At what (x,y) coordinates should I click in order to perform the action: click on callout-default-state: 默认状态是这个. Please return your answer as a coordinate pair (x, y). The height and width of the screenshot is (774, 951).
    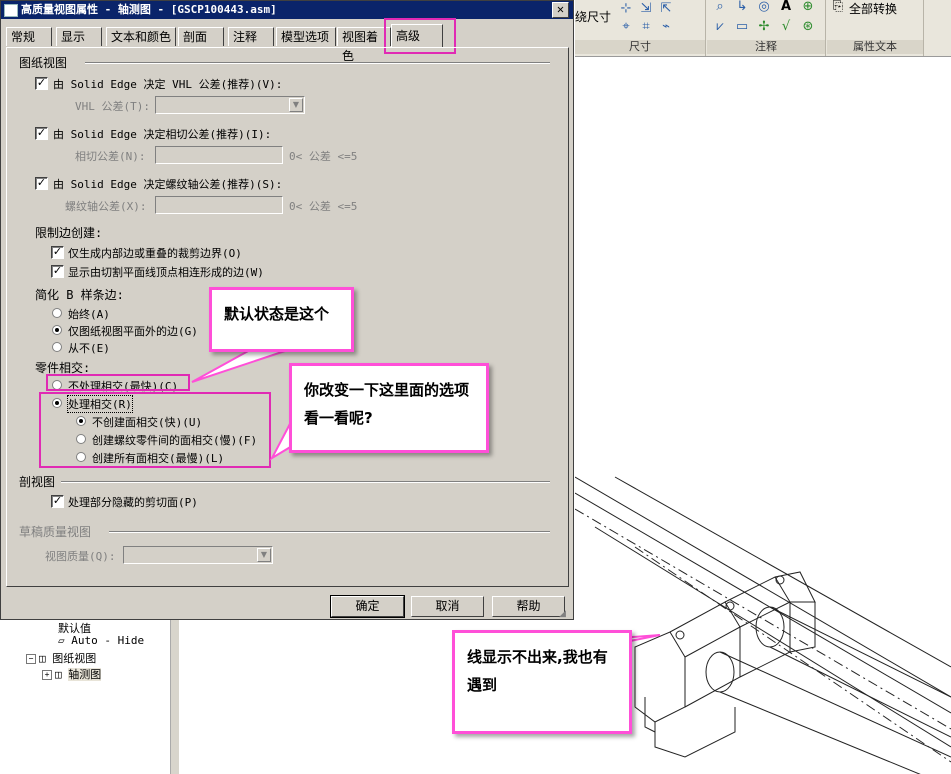
    Looking at the image, I should click on (281, 319).